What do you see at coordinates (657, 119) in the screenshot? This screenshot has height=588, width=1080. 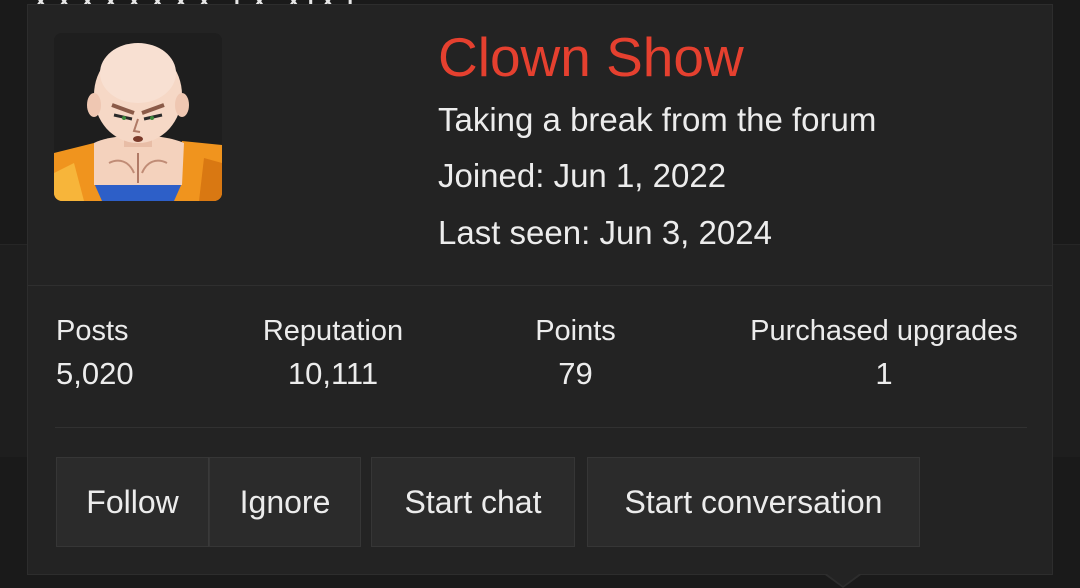 I see `member-user-title: Taking a break from the forum` at bounding box center [657, 119].